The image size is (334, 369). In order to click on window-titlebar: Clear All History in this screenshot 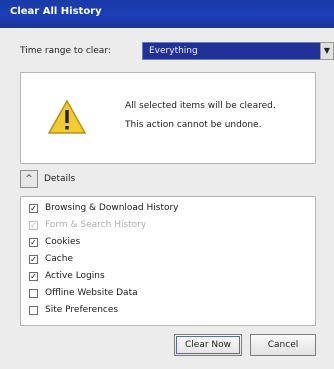, I will do `click(167, 14)`.